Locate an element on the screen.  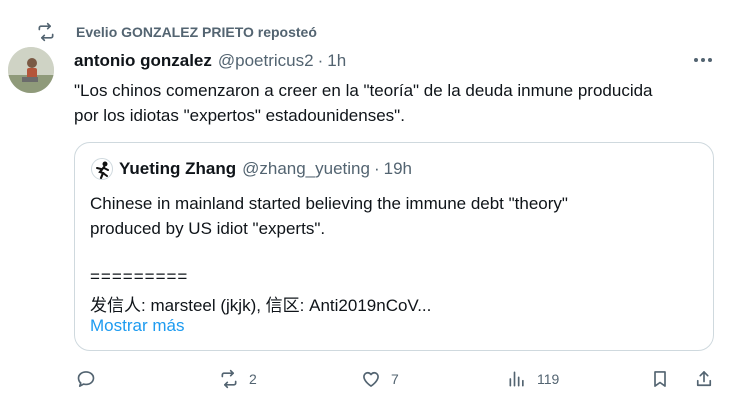
tweet-time: 1h is located at coordinates (336, 61).